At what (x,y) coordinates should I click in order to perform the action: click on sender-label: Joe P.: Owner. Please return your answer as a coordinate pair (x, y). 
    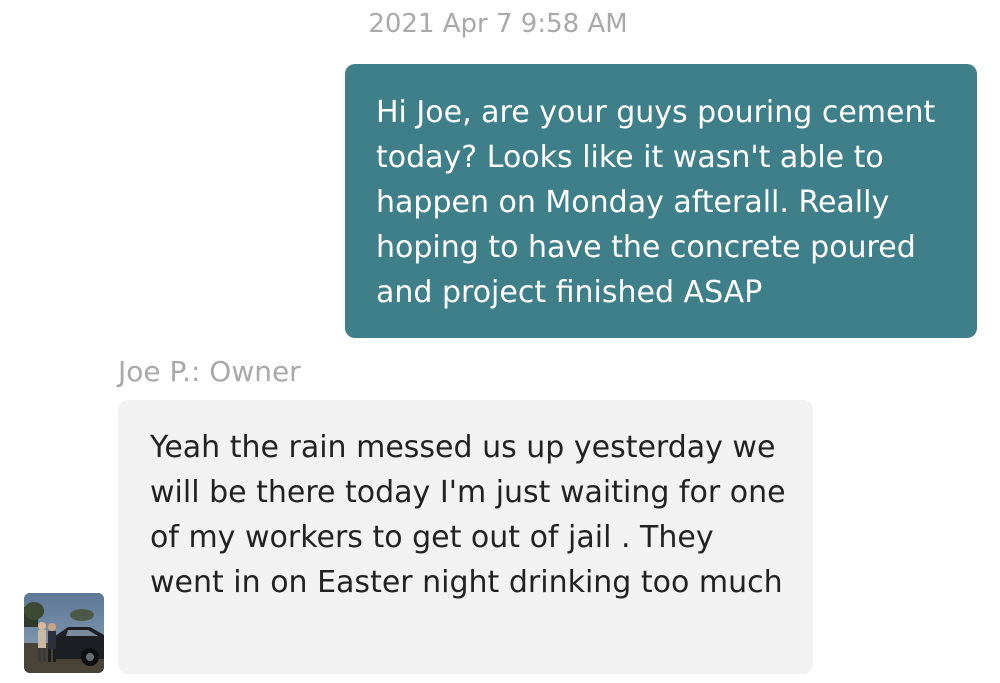
    Looking at the image, I should click on (209, 371).